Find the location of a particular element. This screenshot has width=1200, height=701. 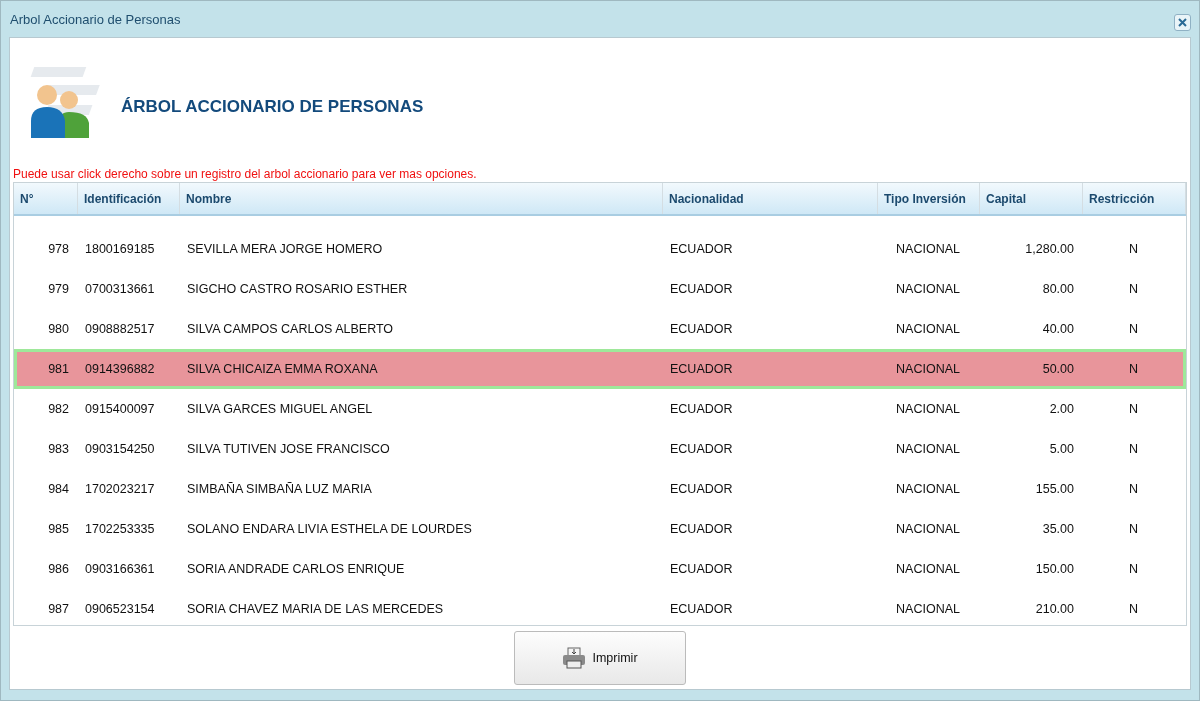

table-cell-text: 1800169185 is located at coordinates (120, 249).